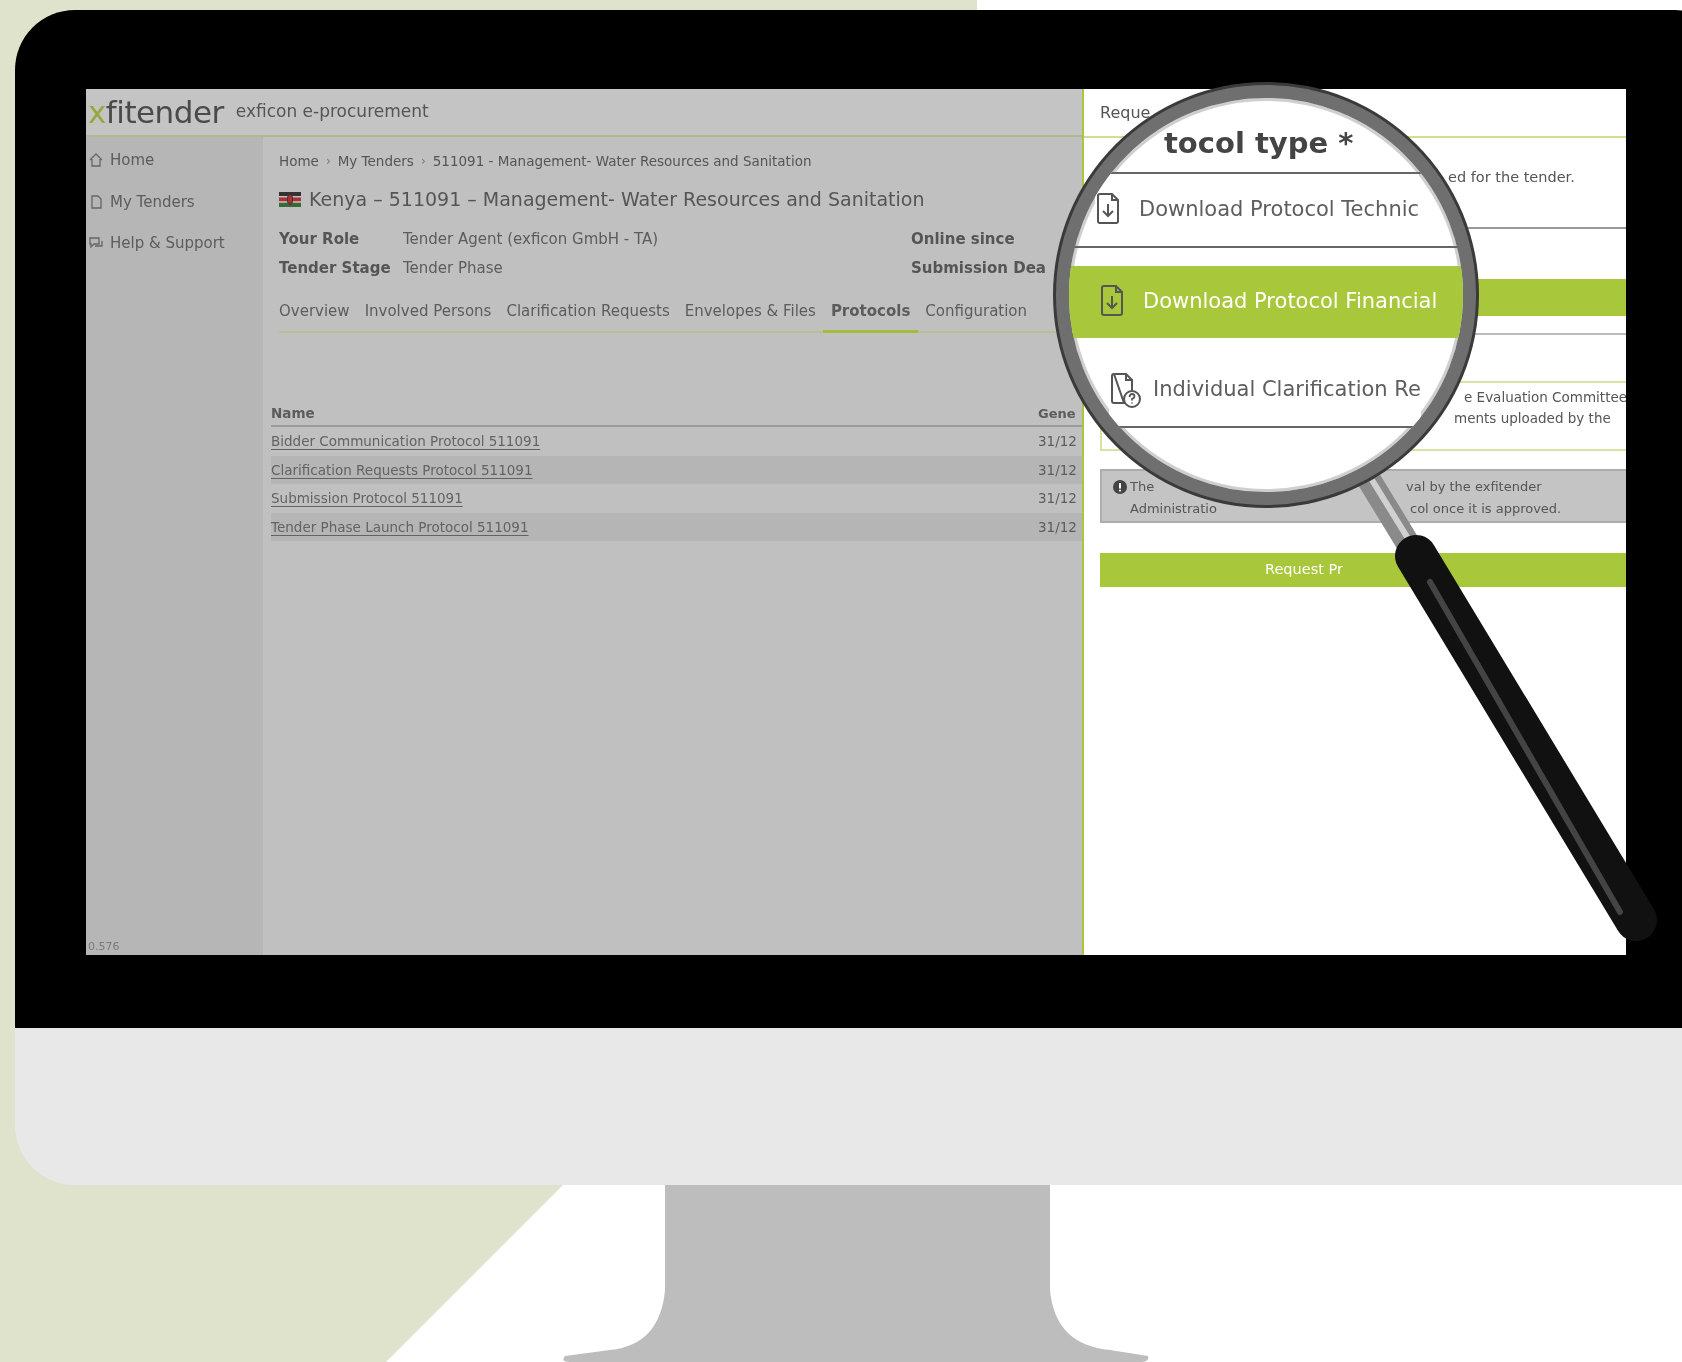 This screenshot has width=1682, height=1362. What do you see at coordinates (428, 312) in the screenshot?
I see `tab: Involved Persons` at bounding box center [428, 312].